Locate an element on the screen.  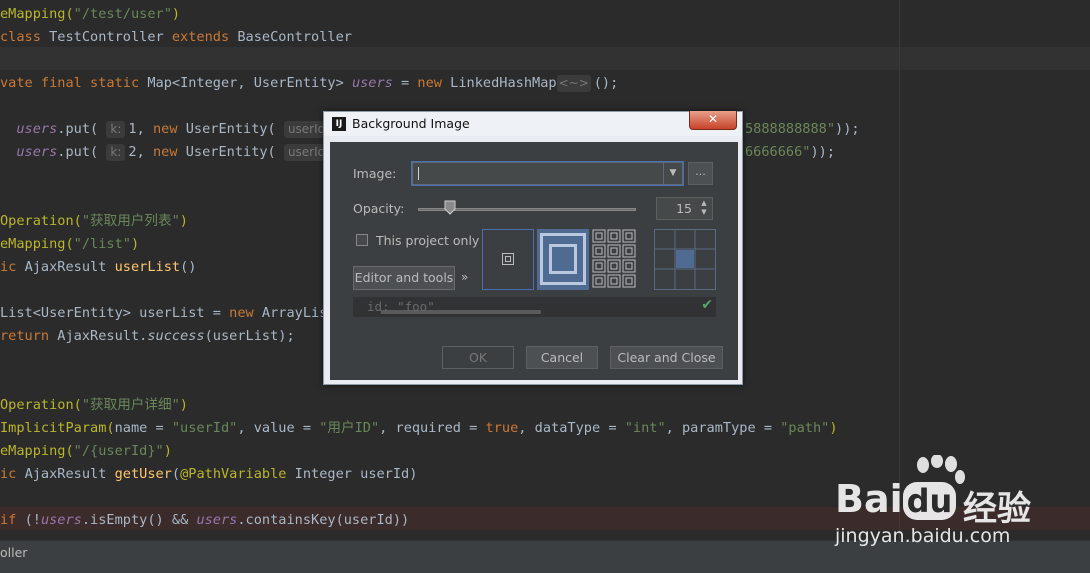
code-line-10: Operation("获取用户列表") is located at coordinates (94, 221).